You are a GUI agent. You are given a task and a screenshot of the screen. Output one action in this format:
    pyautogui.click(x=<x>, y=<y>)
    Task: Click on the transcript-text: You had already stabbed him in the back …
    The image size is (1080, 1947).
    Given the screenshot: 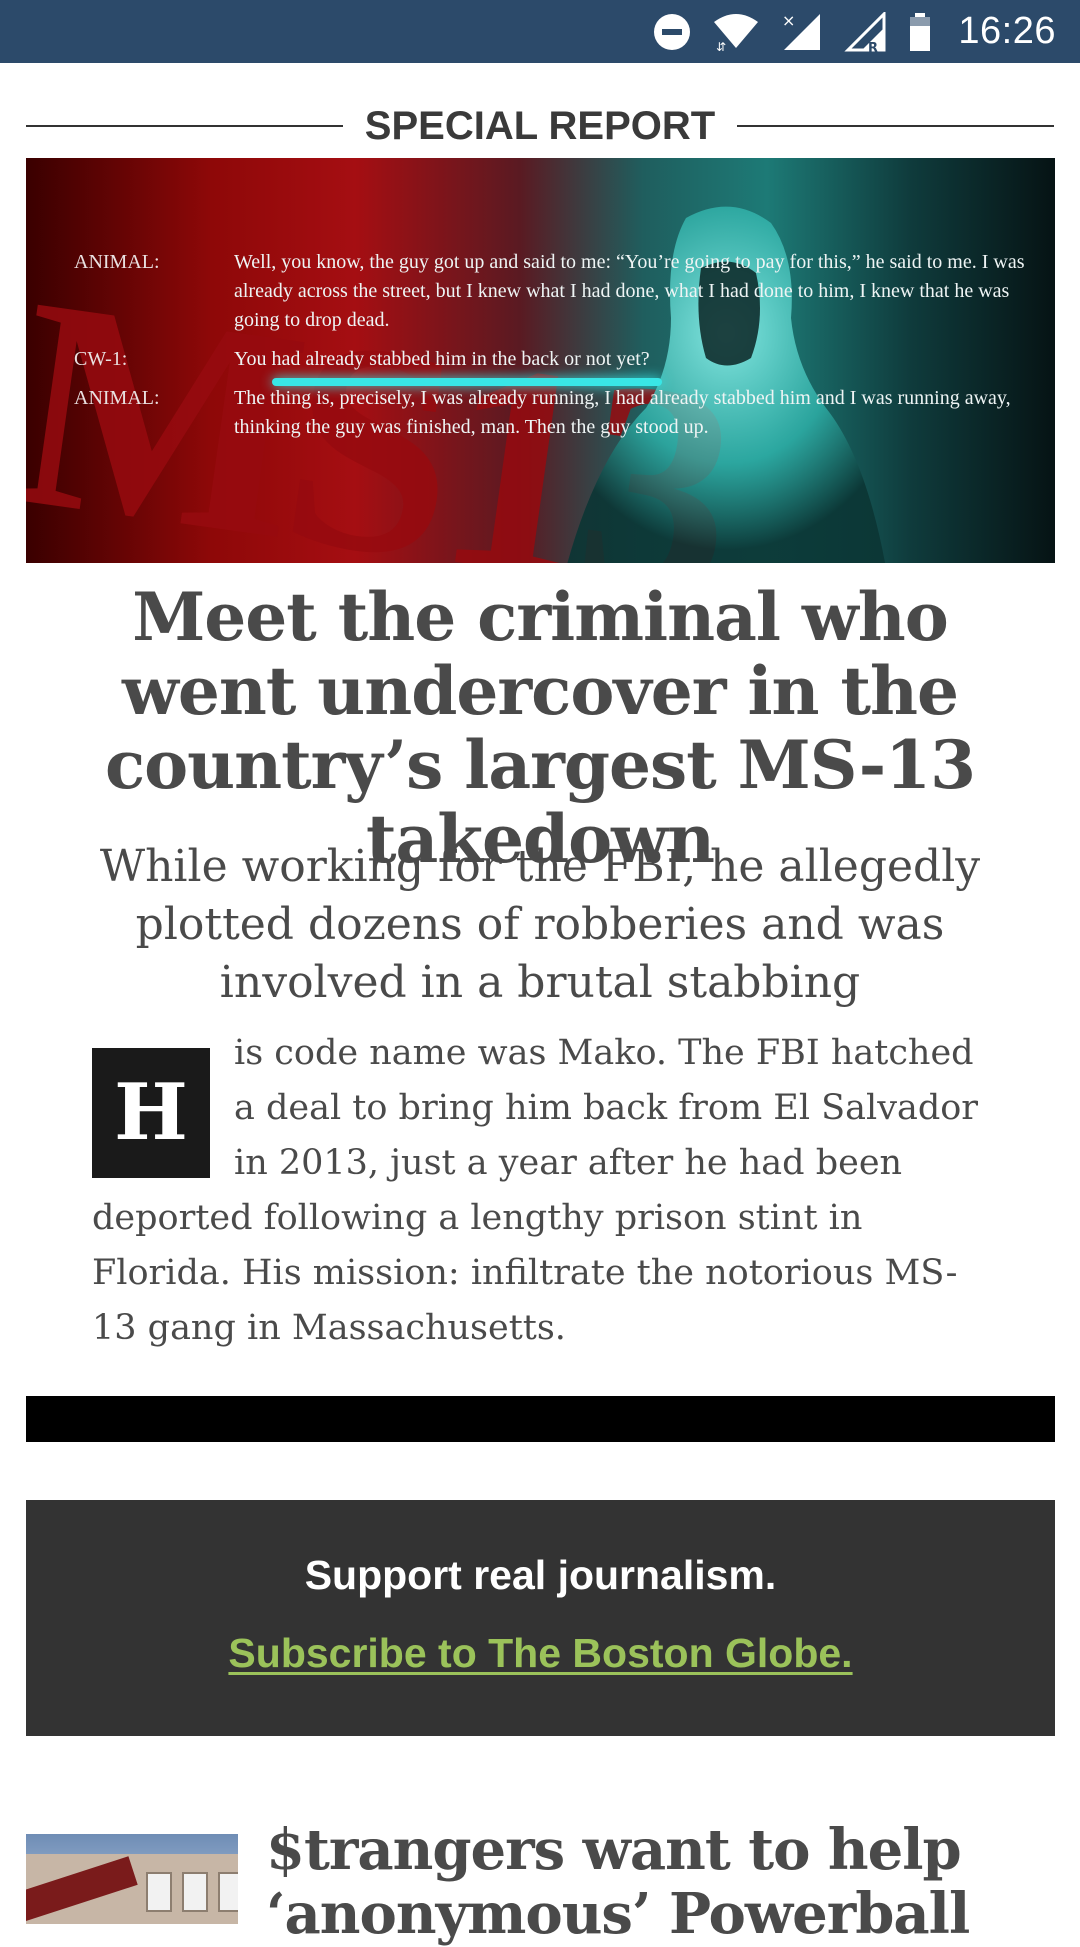 What is the action you would take?
    pyautogui.click(x=442, y=359)
    